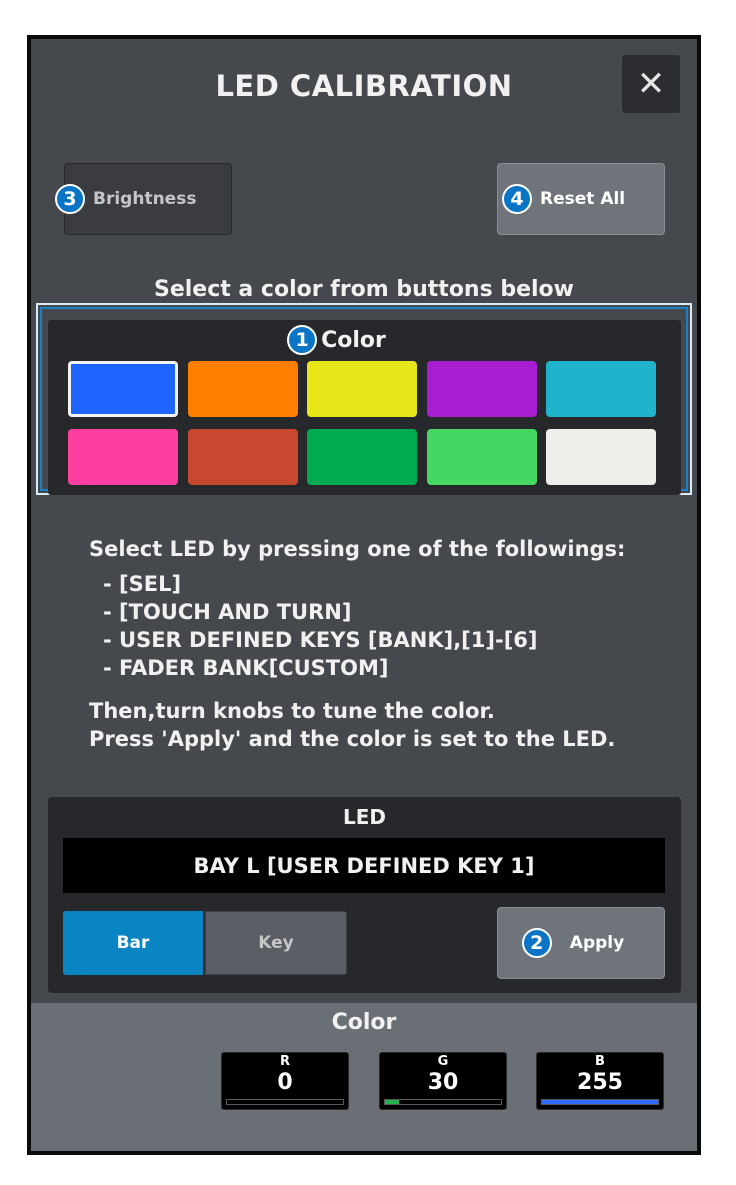  I want to click on rgb-channel-label: G, so click(443, 1061).